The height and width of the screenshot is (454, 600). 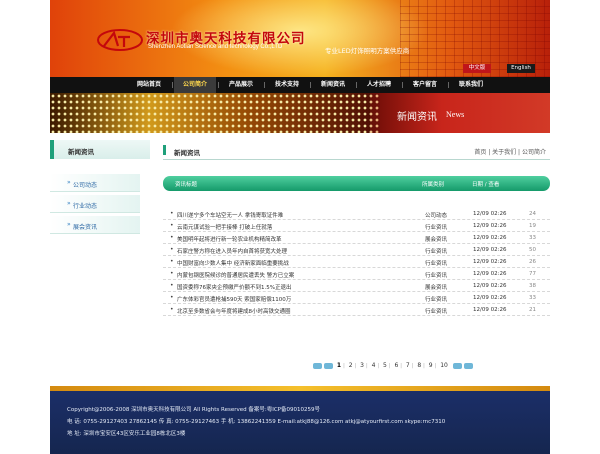 I want to click on title-marker, so click(x=164, y=150).